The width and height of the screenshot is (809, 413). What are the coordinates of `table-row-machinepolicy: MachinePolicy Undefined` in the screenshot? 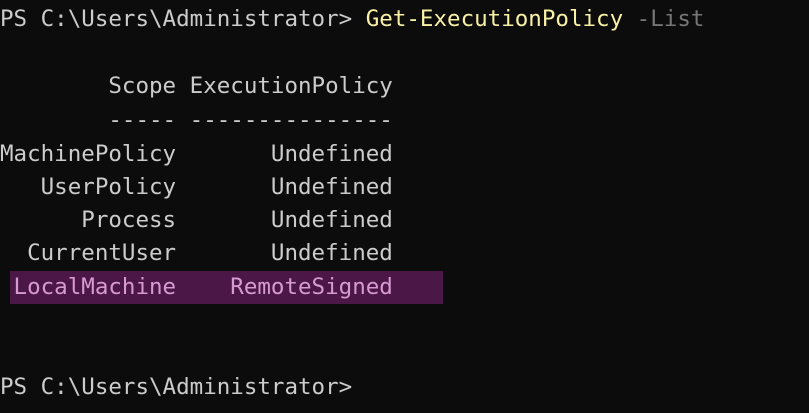 It's located at (196, 154).